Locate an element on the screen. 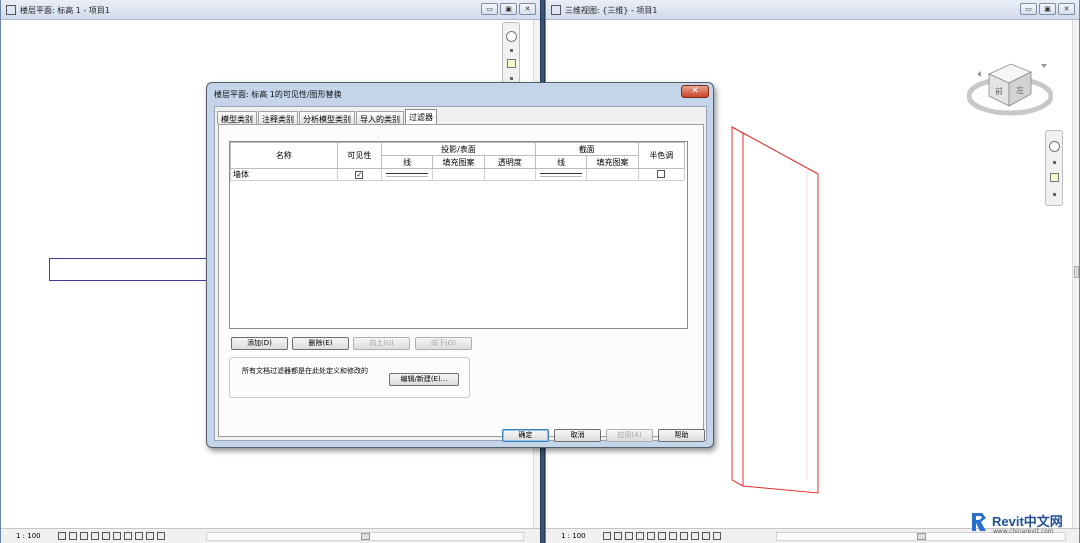 The width and height of the screenshot is (1080, 543). dialog-tabs: 模型类别 注释类别 分析模型类别 导入的类别 过滤器 is located at coordinates (327, 117).